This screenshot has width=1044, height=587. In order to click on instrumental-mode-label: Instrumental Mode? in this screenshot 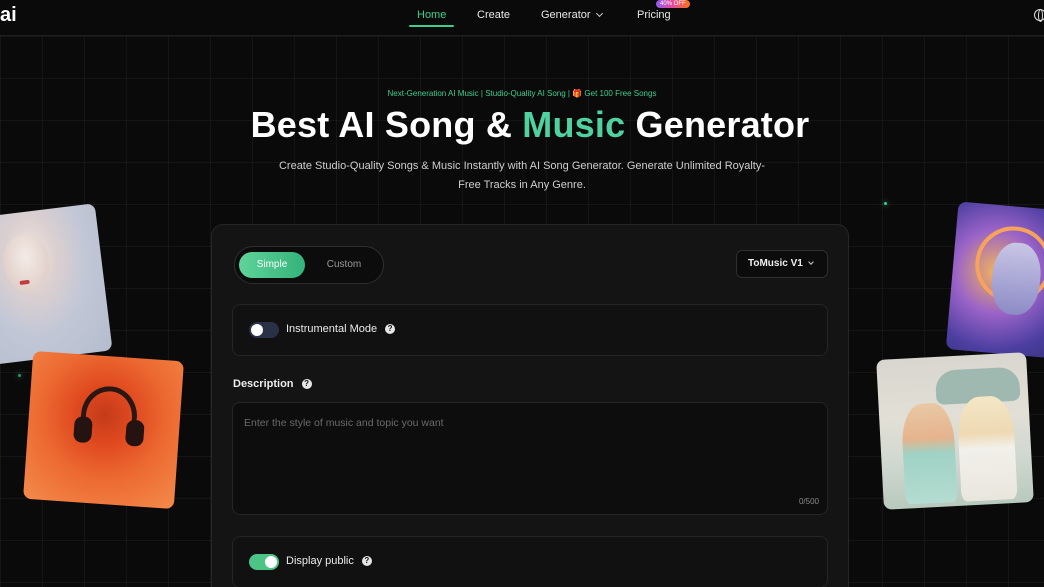, I will do `click(341, 329)`.